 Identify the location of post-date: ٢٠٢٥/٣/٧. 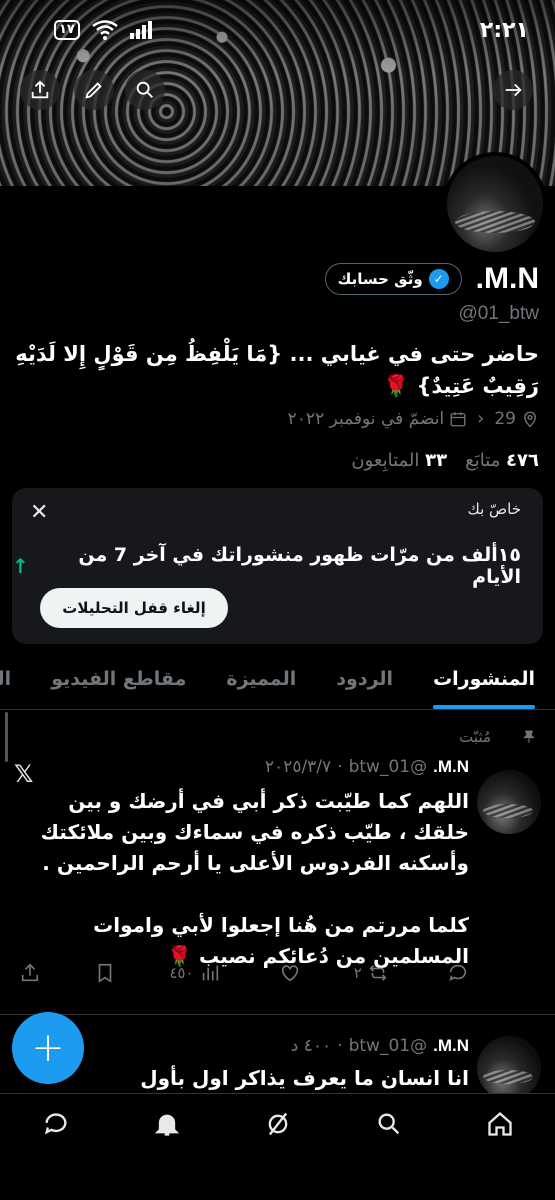
(298, 767).